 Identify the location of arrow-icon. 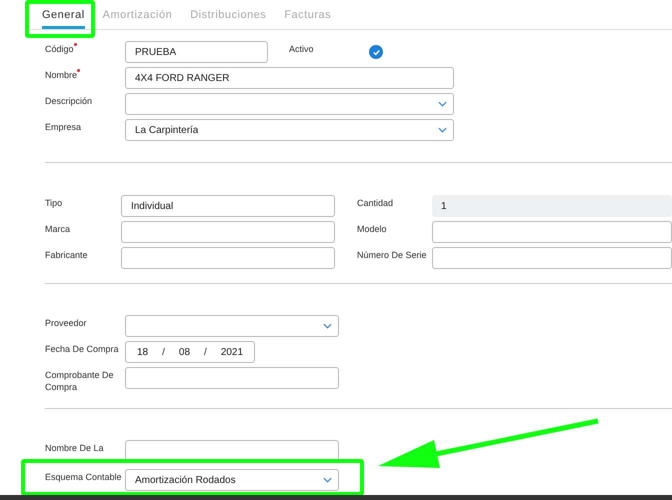
(488, 444).